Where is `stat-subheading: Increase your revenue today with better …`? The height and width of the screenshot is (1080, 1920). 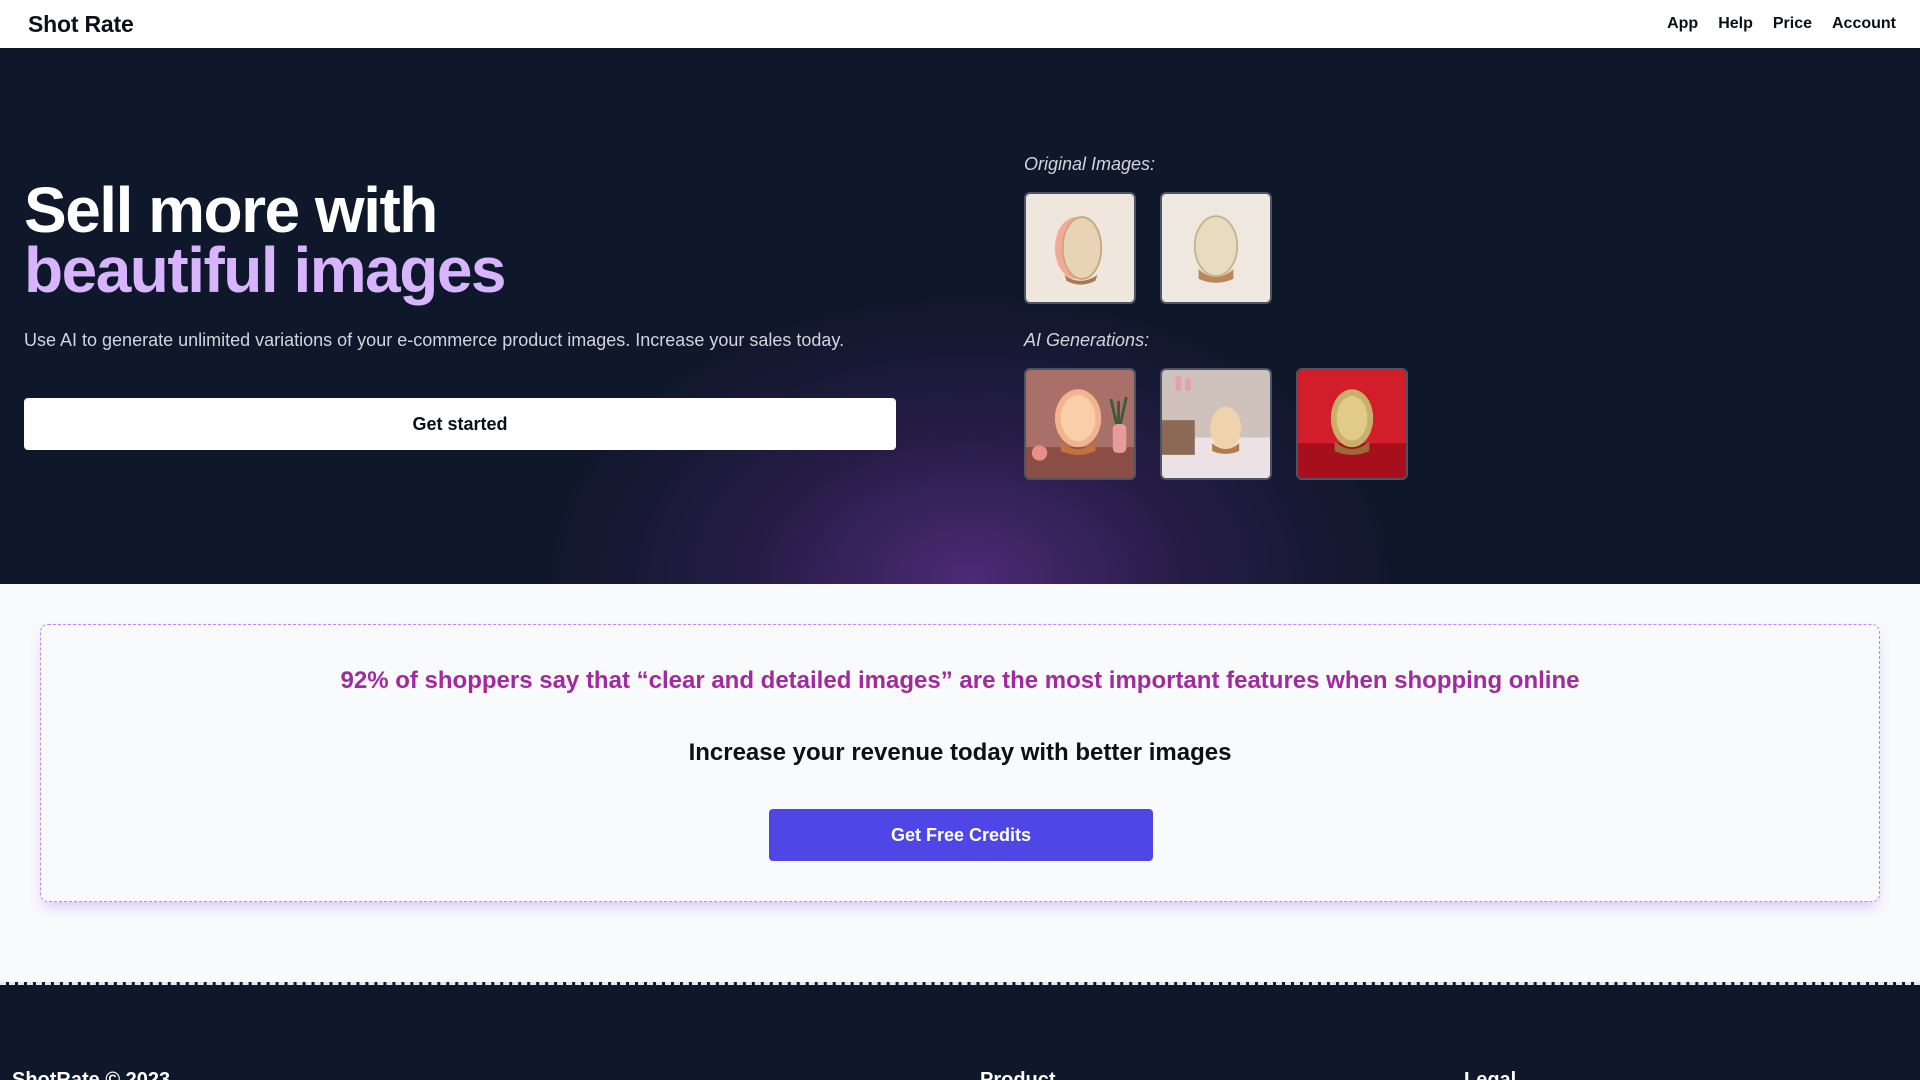
stat-subheading: Increase your revenue today with better … is located at coordinates (960, 752).